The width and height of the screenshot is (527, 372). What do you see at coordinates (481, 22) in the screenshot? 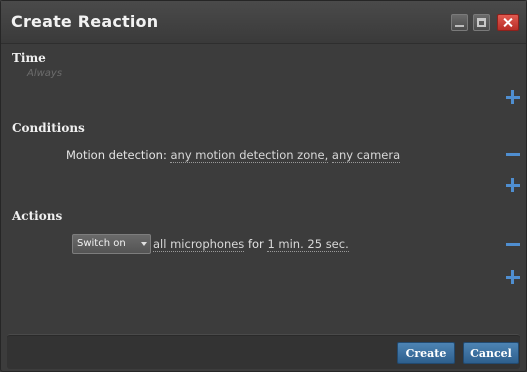
I see `maximize-icon` at bounding box center [481, 22].